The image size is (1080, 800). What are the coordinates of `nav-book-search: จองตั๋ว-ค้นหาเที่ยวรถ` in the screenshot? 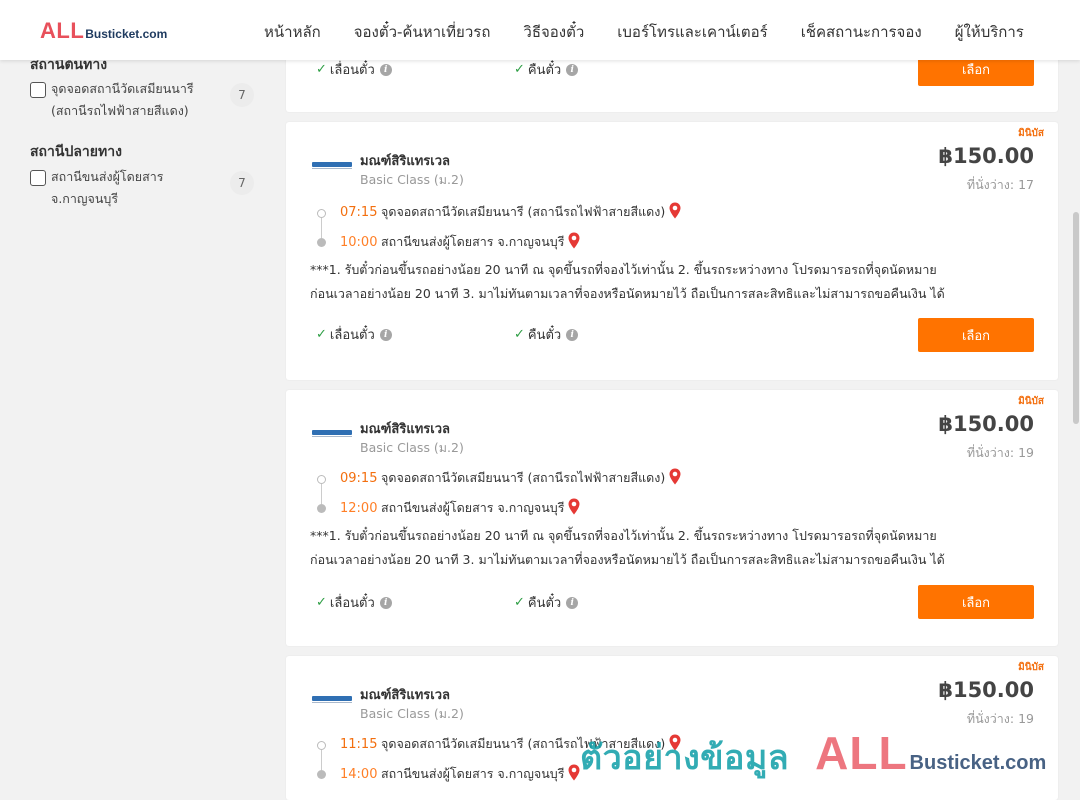 It's located at (422, 32).